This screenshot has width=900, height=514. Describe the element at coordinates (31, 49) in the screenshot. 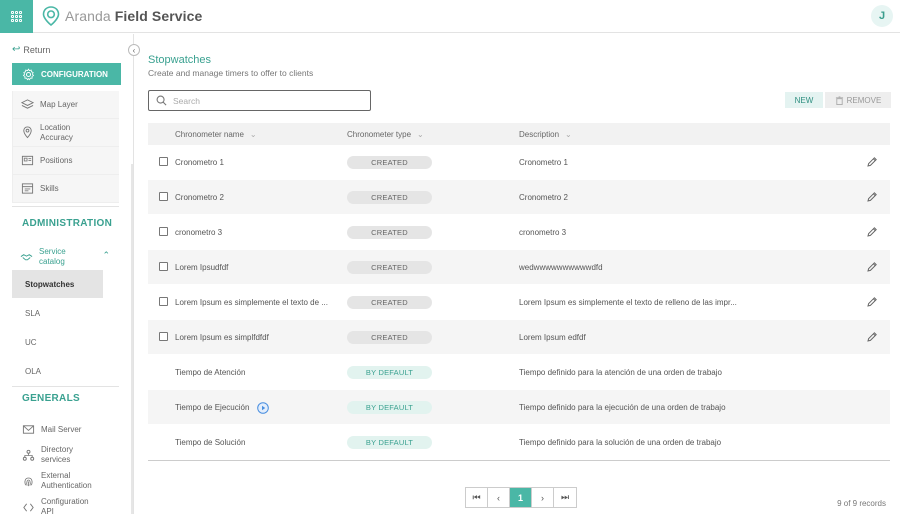

I see `return-link: ↩ Return` at that location.